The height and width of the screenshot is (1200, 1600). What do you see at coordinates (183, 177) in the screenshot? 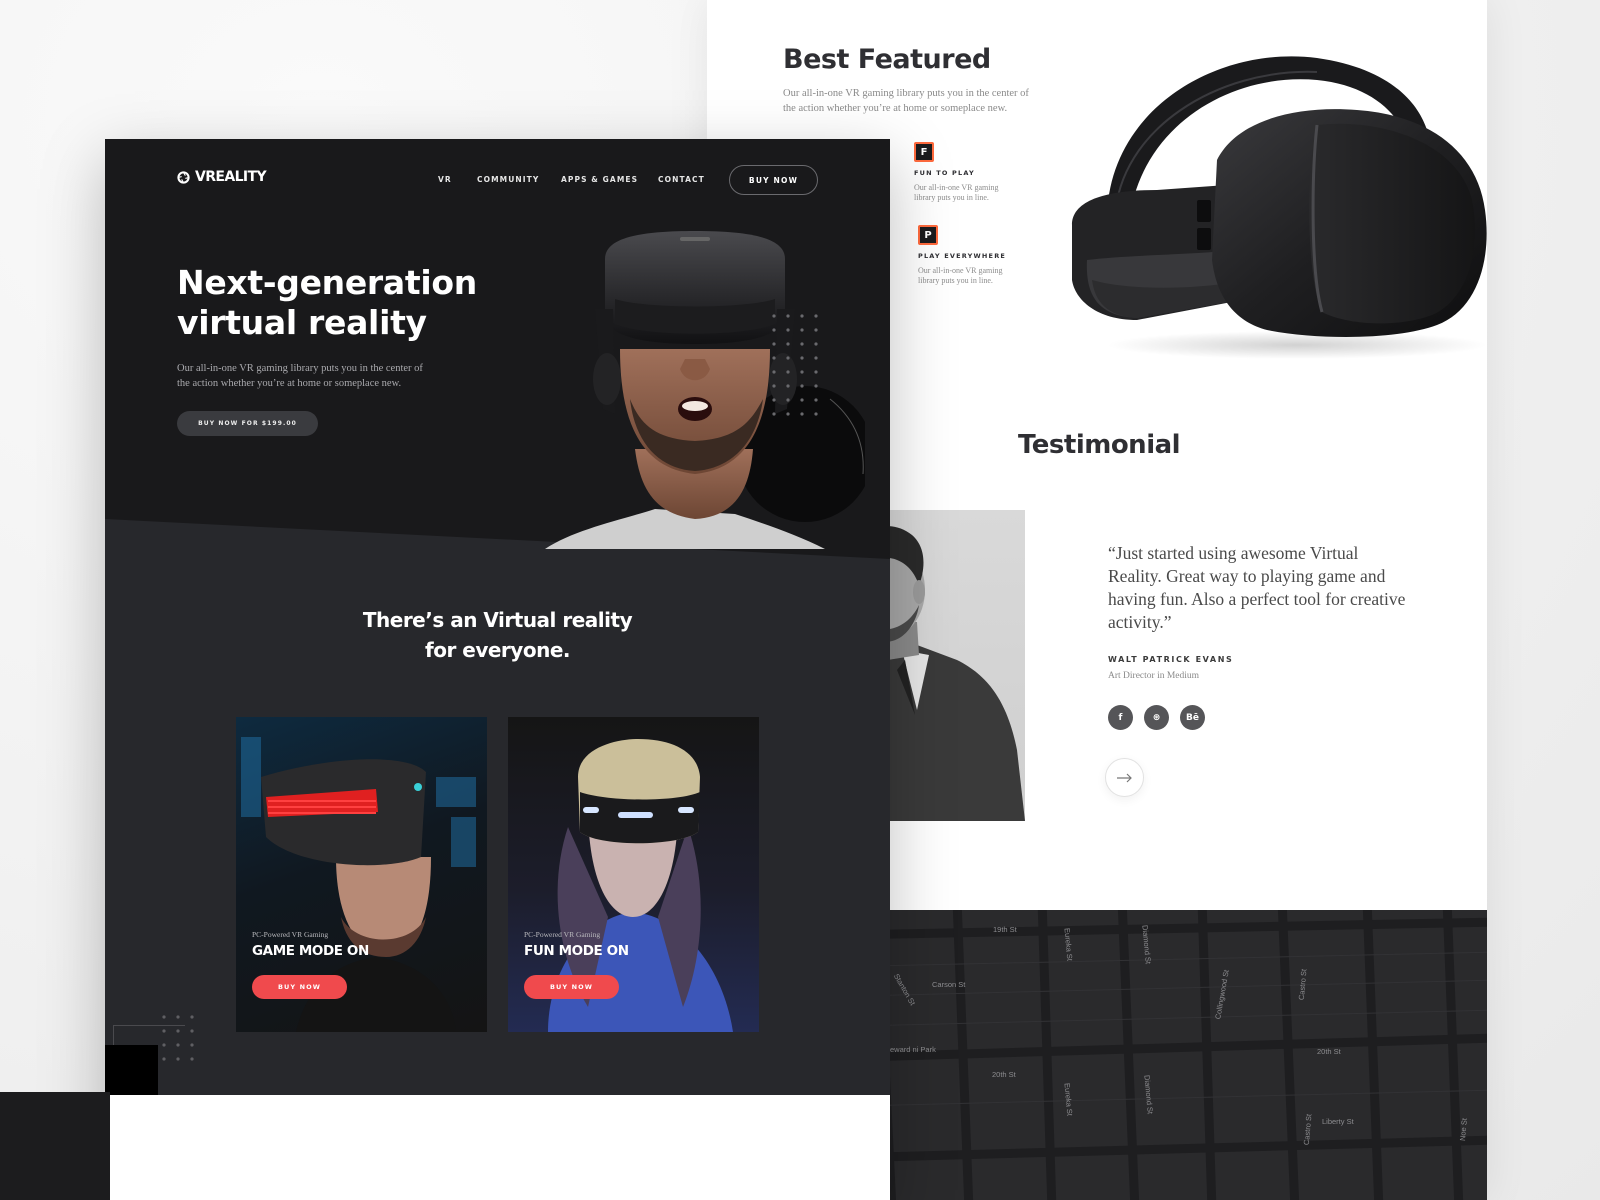
I see `logo-icon` at bounding box center [183, 177].